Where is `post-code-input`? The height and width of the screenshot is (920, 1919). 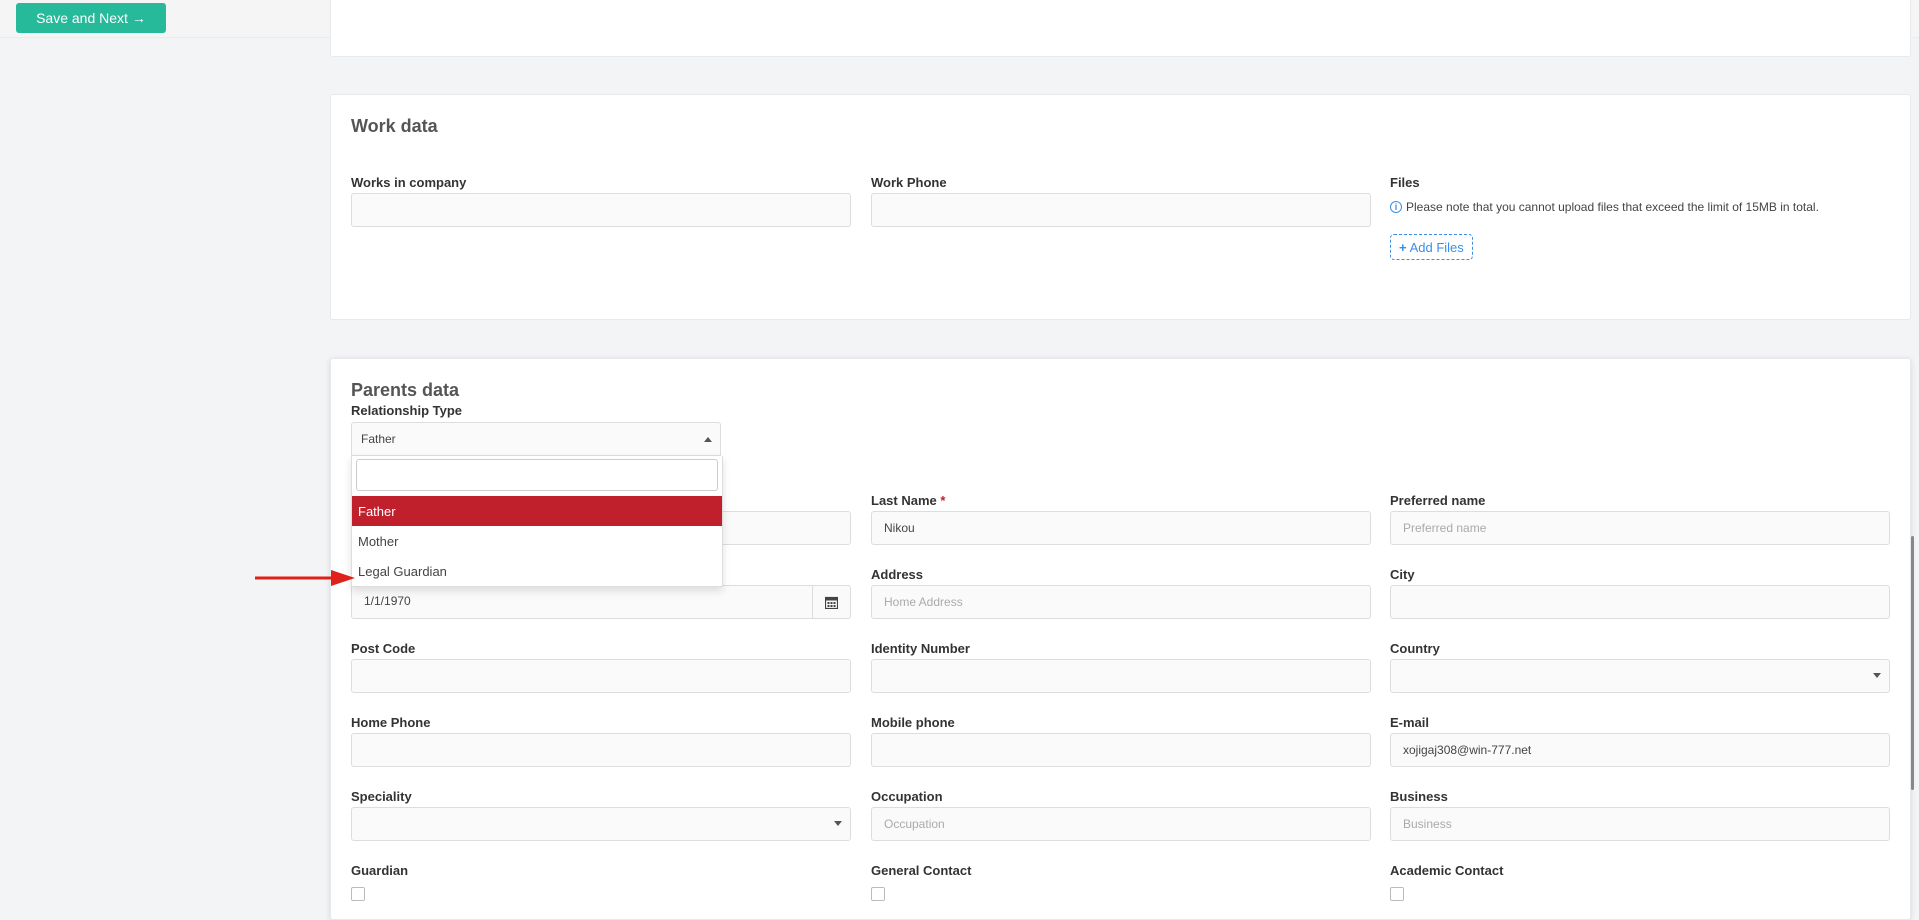 post-code-input is located at coordinates (601, 676).